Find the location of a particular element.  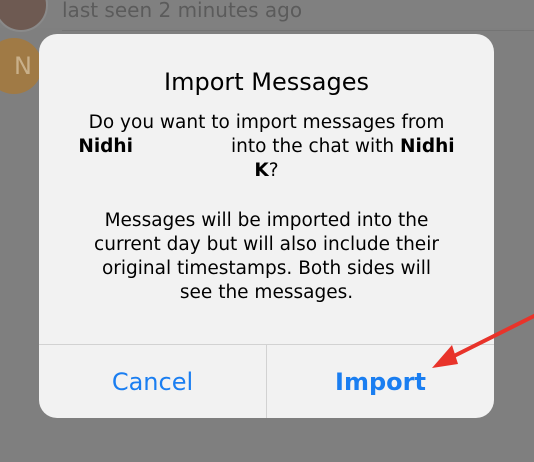

alert-message-line-1: Do you want to import messages from is located at coordinates (266, 122).